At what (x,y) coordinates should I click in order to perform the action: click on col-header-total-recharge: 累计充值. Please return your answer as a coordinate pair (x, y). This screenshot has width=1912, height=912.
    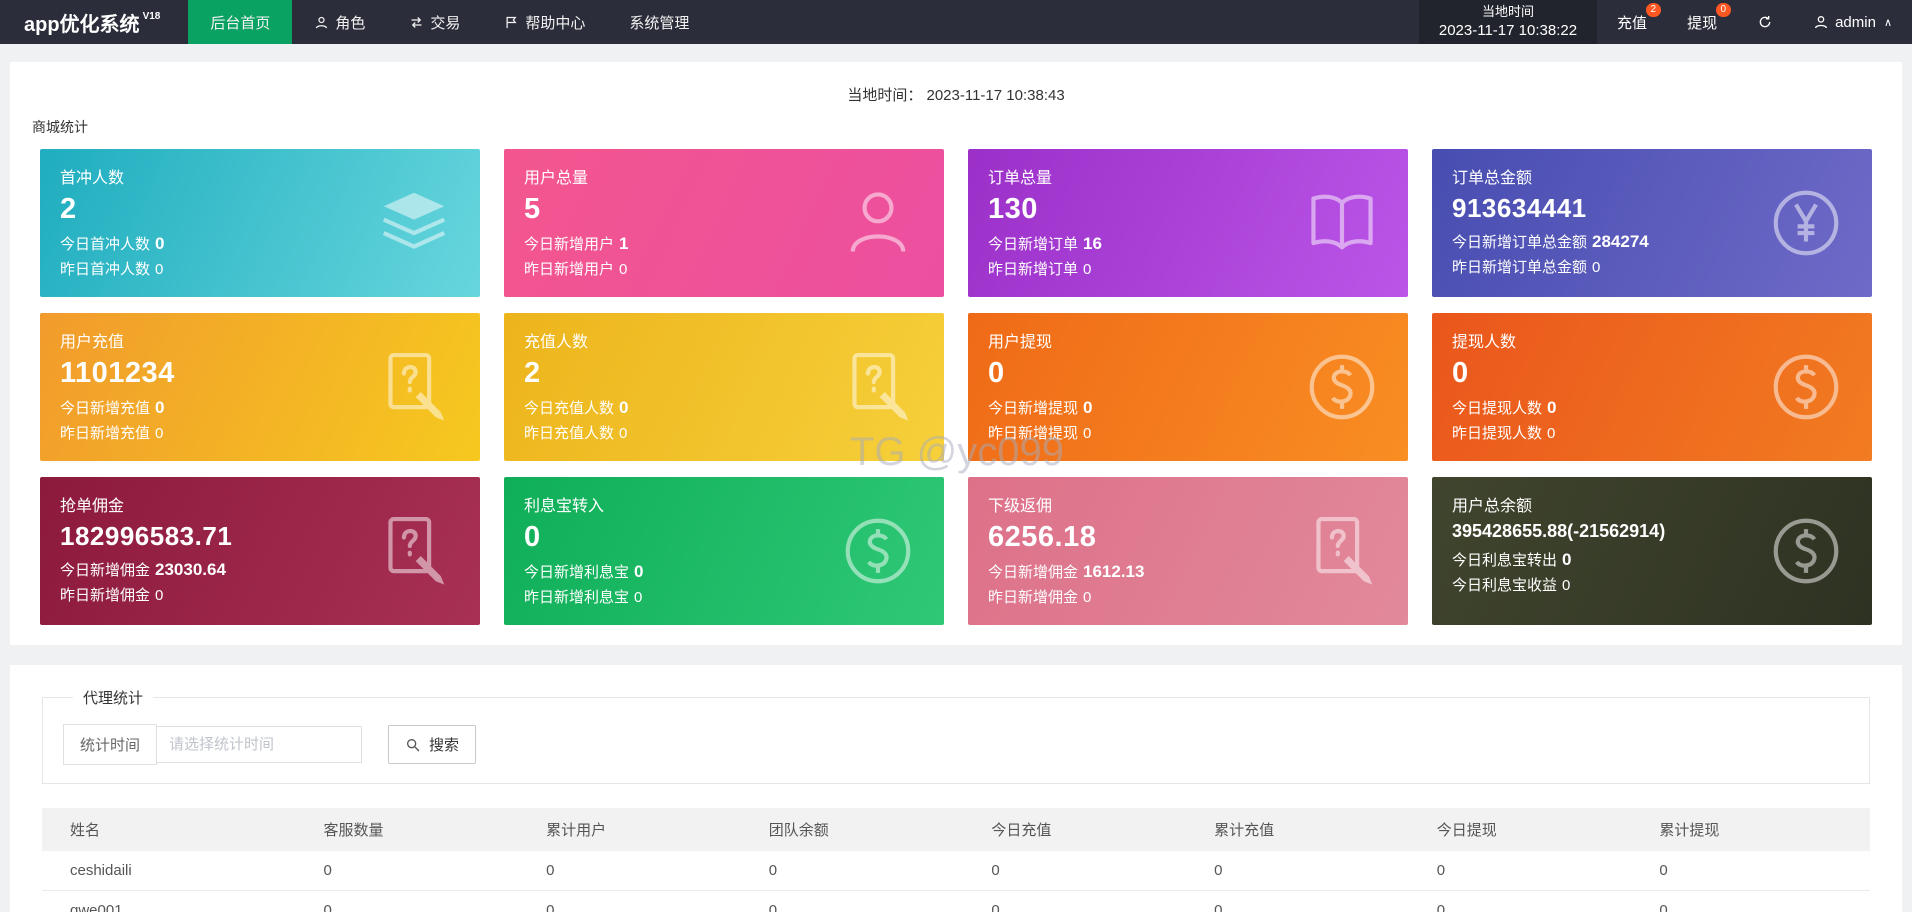
    Looking at the image, I should click on (1313, 829).